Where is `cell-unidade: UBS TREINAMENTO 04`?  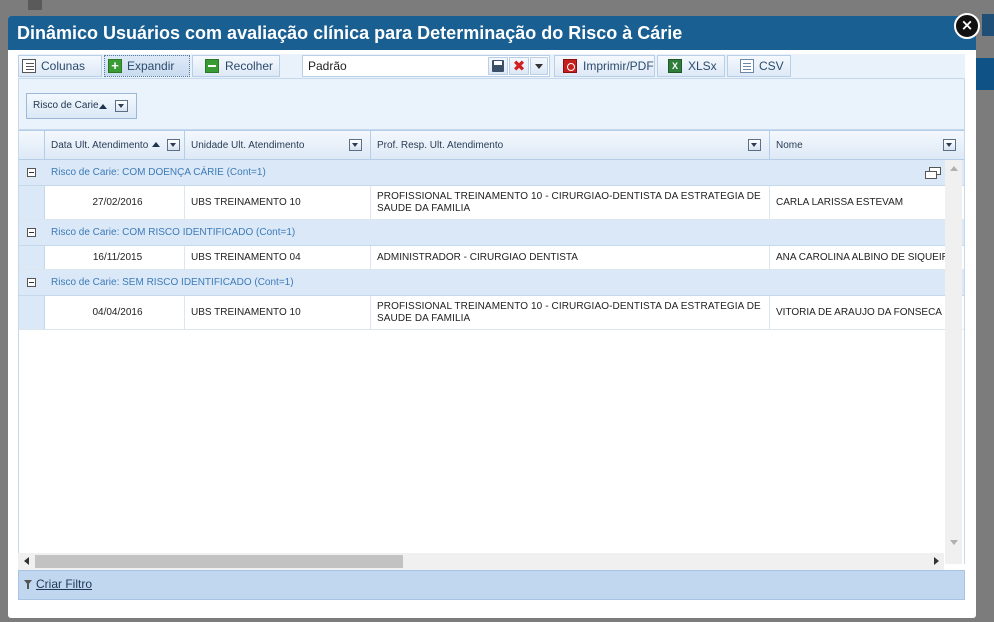 cell-unidade: UBS TREINAMENTO 04 is located at coordinates (278, 257).